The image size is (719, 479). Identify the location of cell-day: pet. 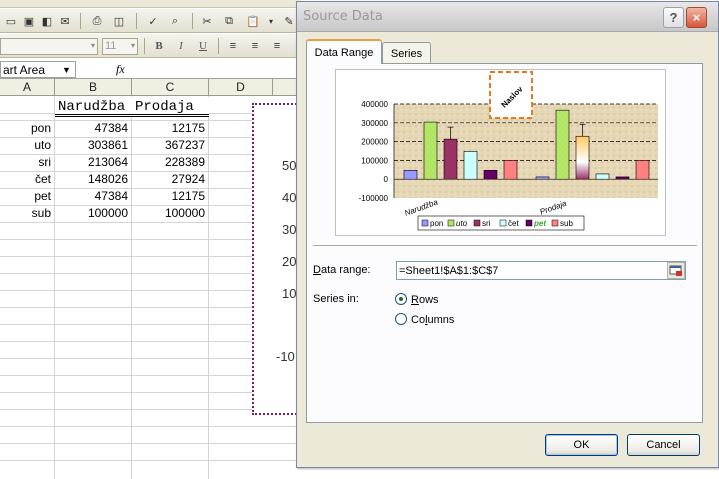
(27, 196).